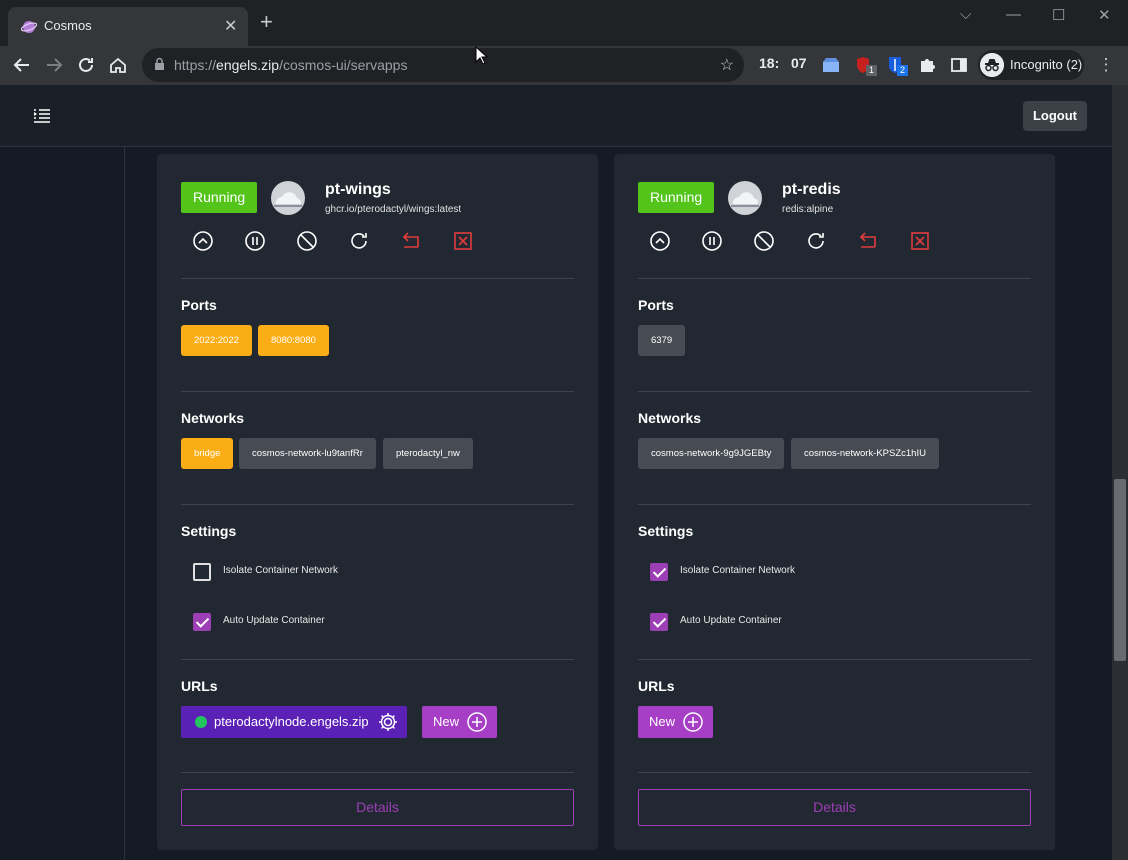  I want to click on port-chip: 6379, so click(662, 340).